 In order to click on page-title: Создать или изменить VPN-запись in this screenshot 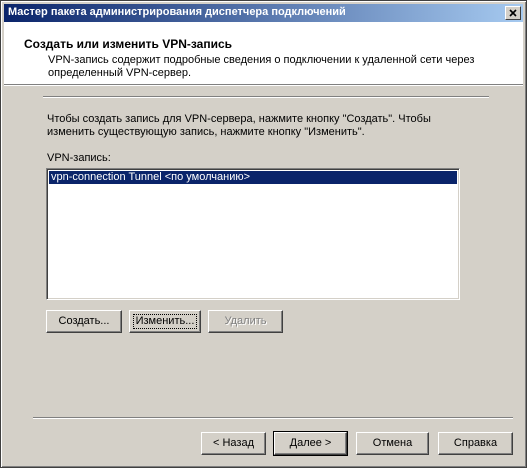, I will do `click(128, 44)`.